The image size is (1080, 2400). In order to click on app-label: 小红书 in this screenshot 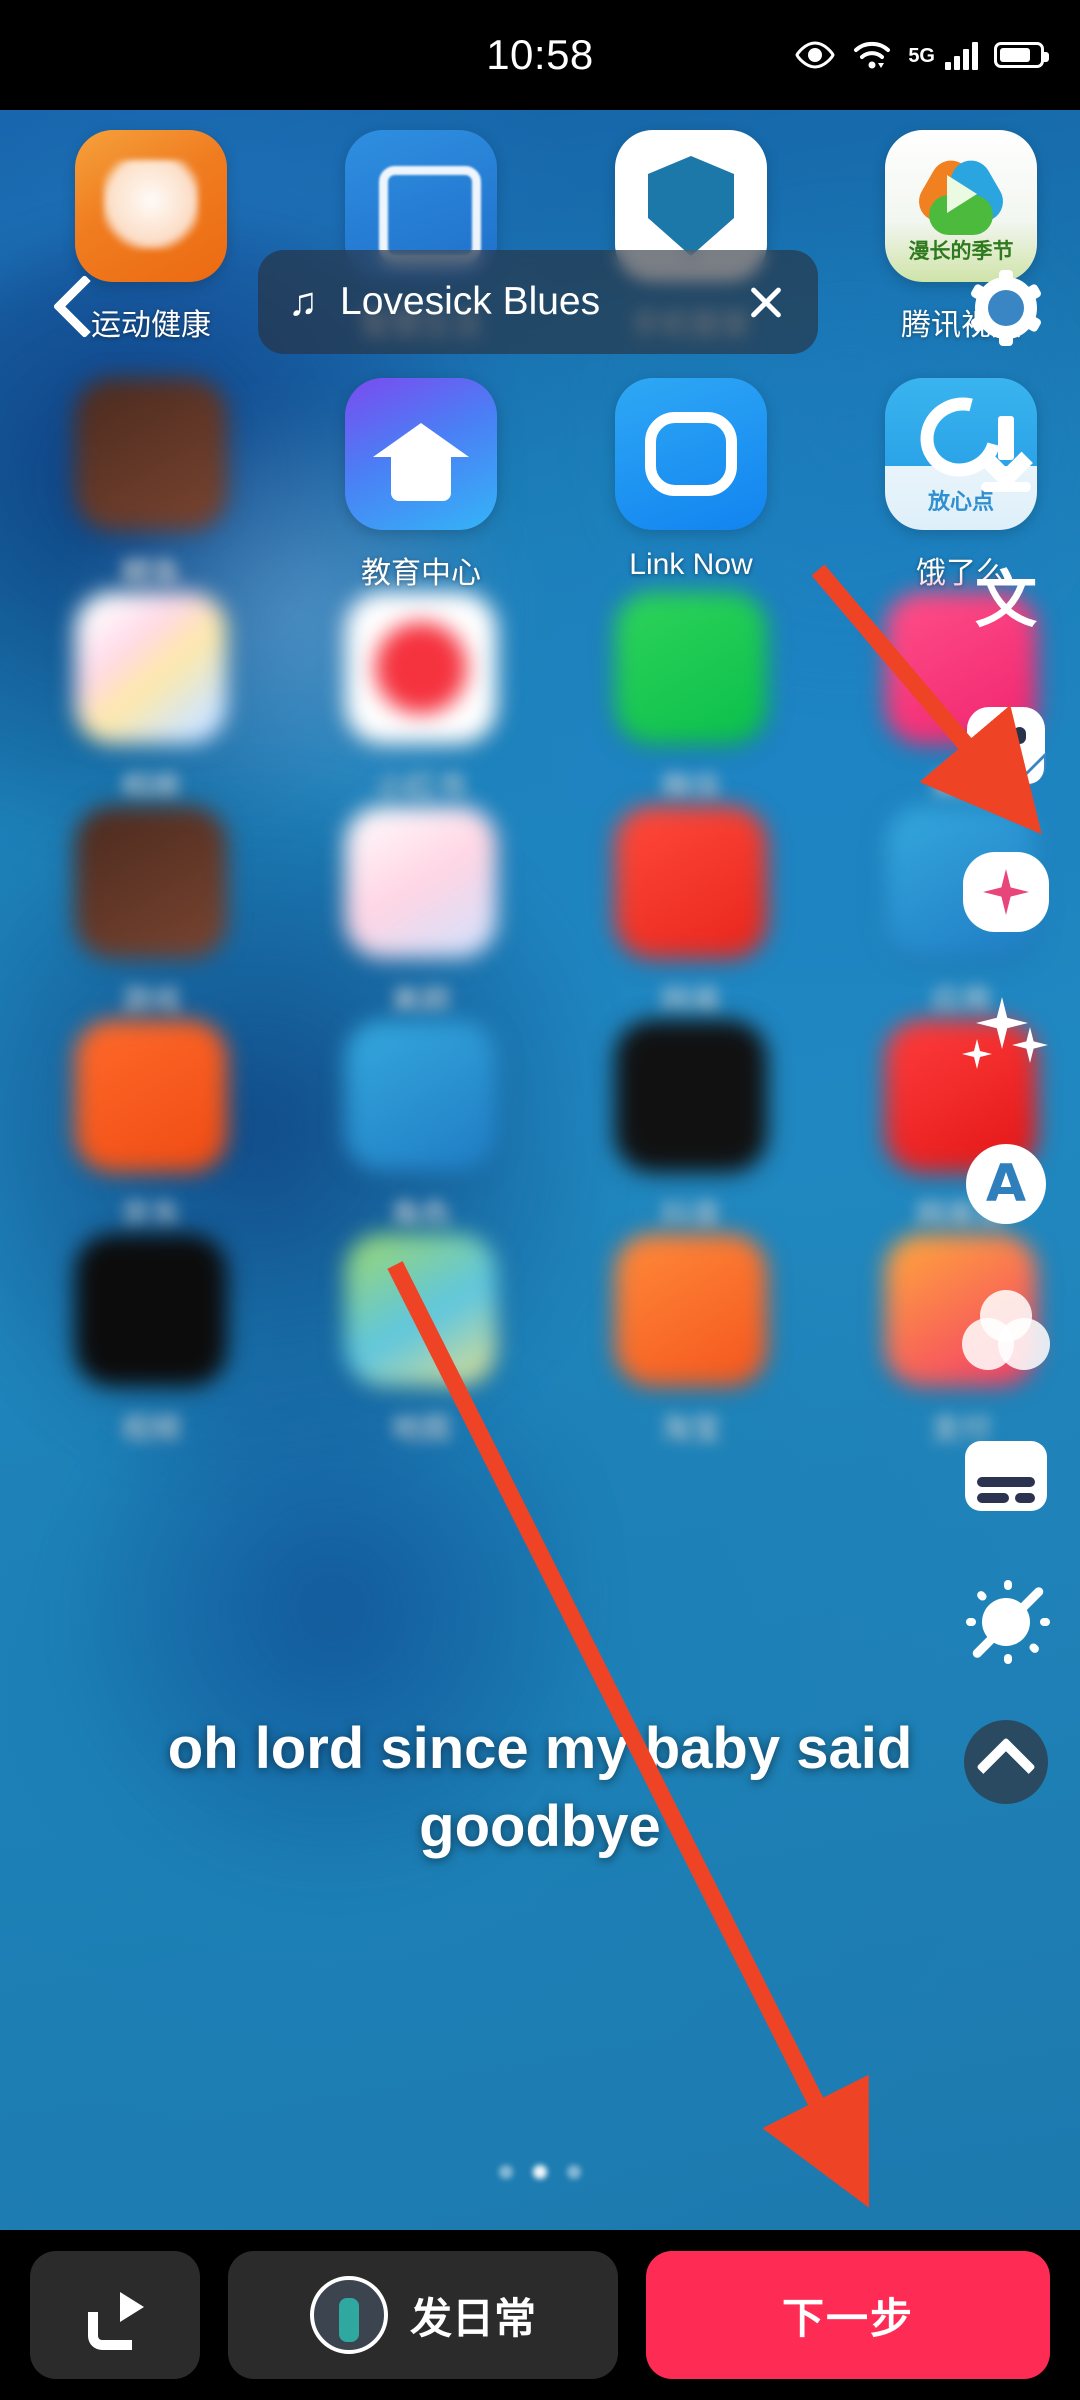, I will do `click(421, 787)`.